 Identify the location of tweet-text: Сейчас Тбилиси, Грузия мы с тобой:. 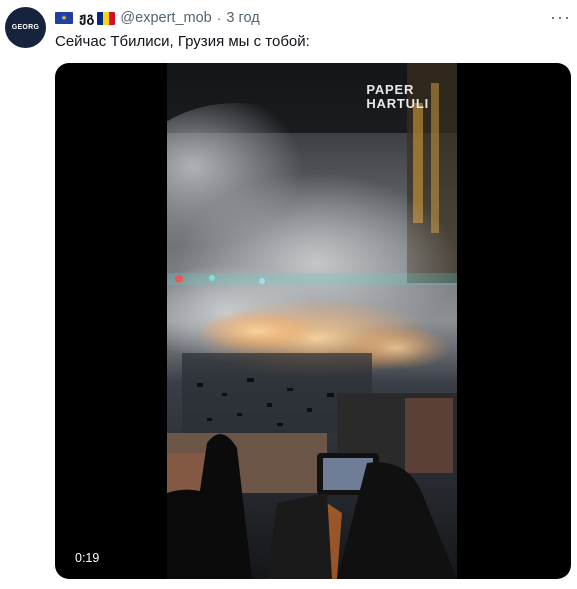
(182, 41).